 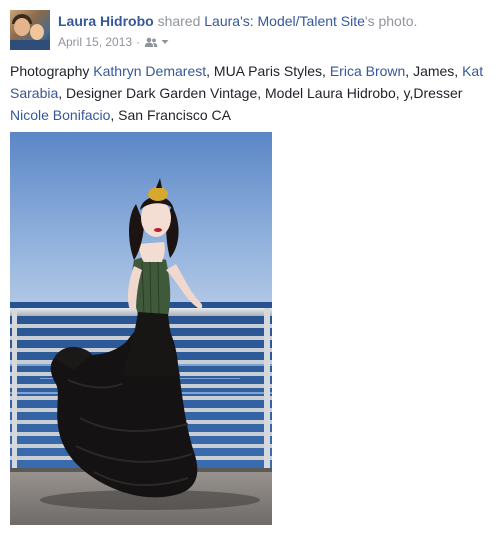 I want to click on tag-link-erica-brown: Erica Brown, so click(x=367, y=71).